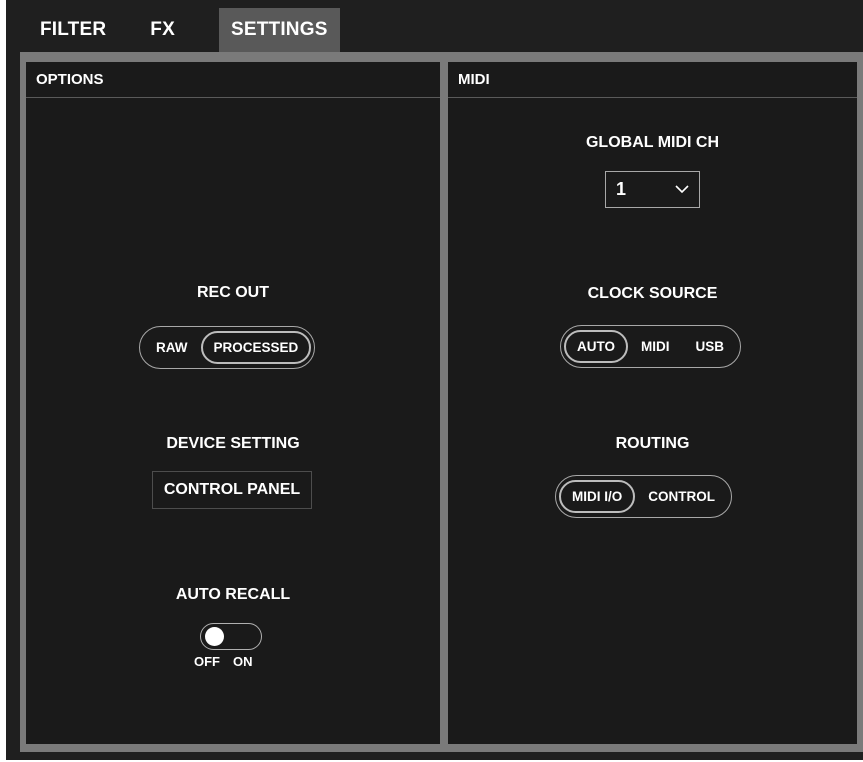 This screenshot has height=762, width=863. What do you see at coordinates (231, 636) in the screenshot?
I see `auto-recall-toggle` at bounding box center [231, 636].